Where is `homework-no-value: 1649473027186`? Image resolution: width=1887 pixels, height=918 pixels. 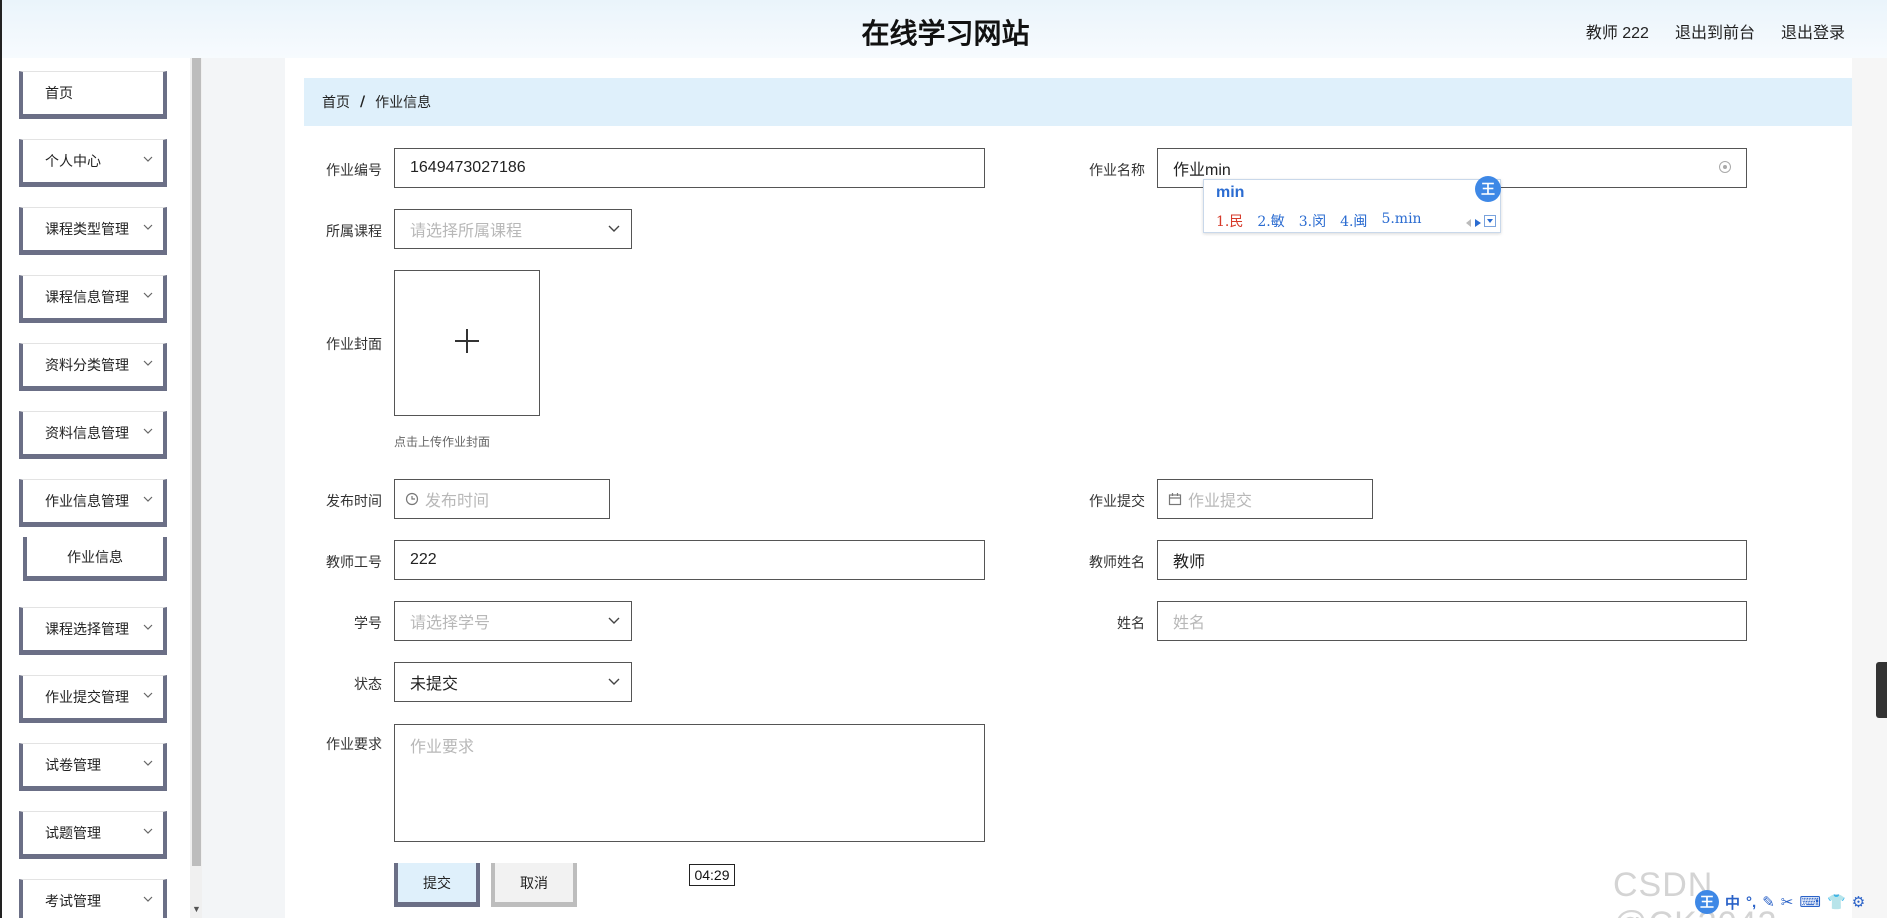
homework-no-value: 1649473027186 is located at coordinates (468, 167).